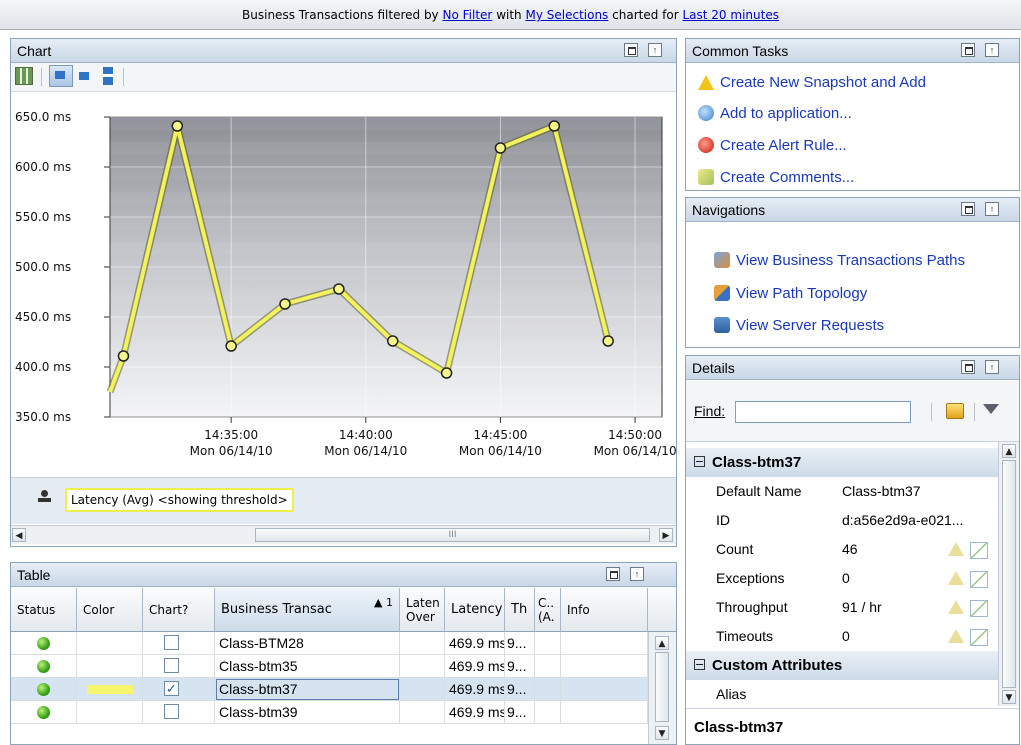 This screenshot has width=1021, height=745. What do you see at coordinates (799, 326) in the screenshot?
I see `nav-server-requests: View Server Requests` at bounding box center [799, 326].